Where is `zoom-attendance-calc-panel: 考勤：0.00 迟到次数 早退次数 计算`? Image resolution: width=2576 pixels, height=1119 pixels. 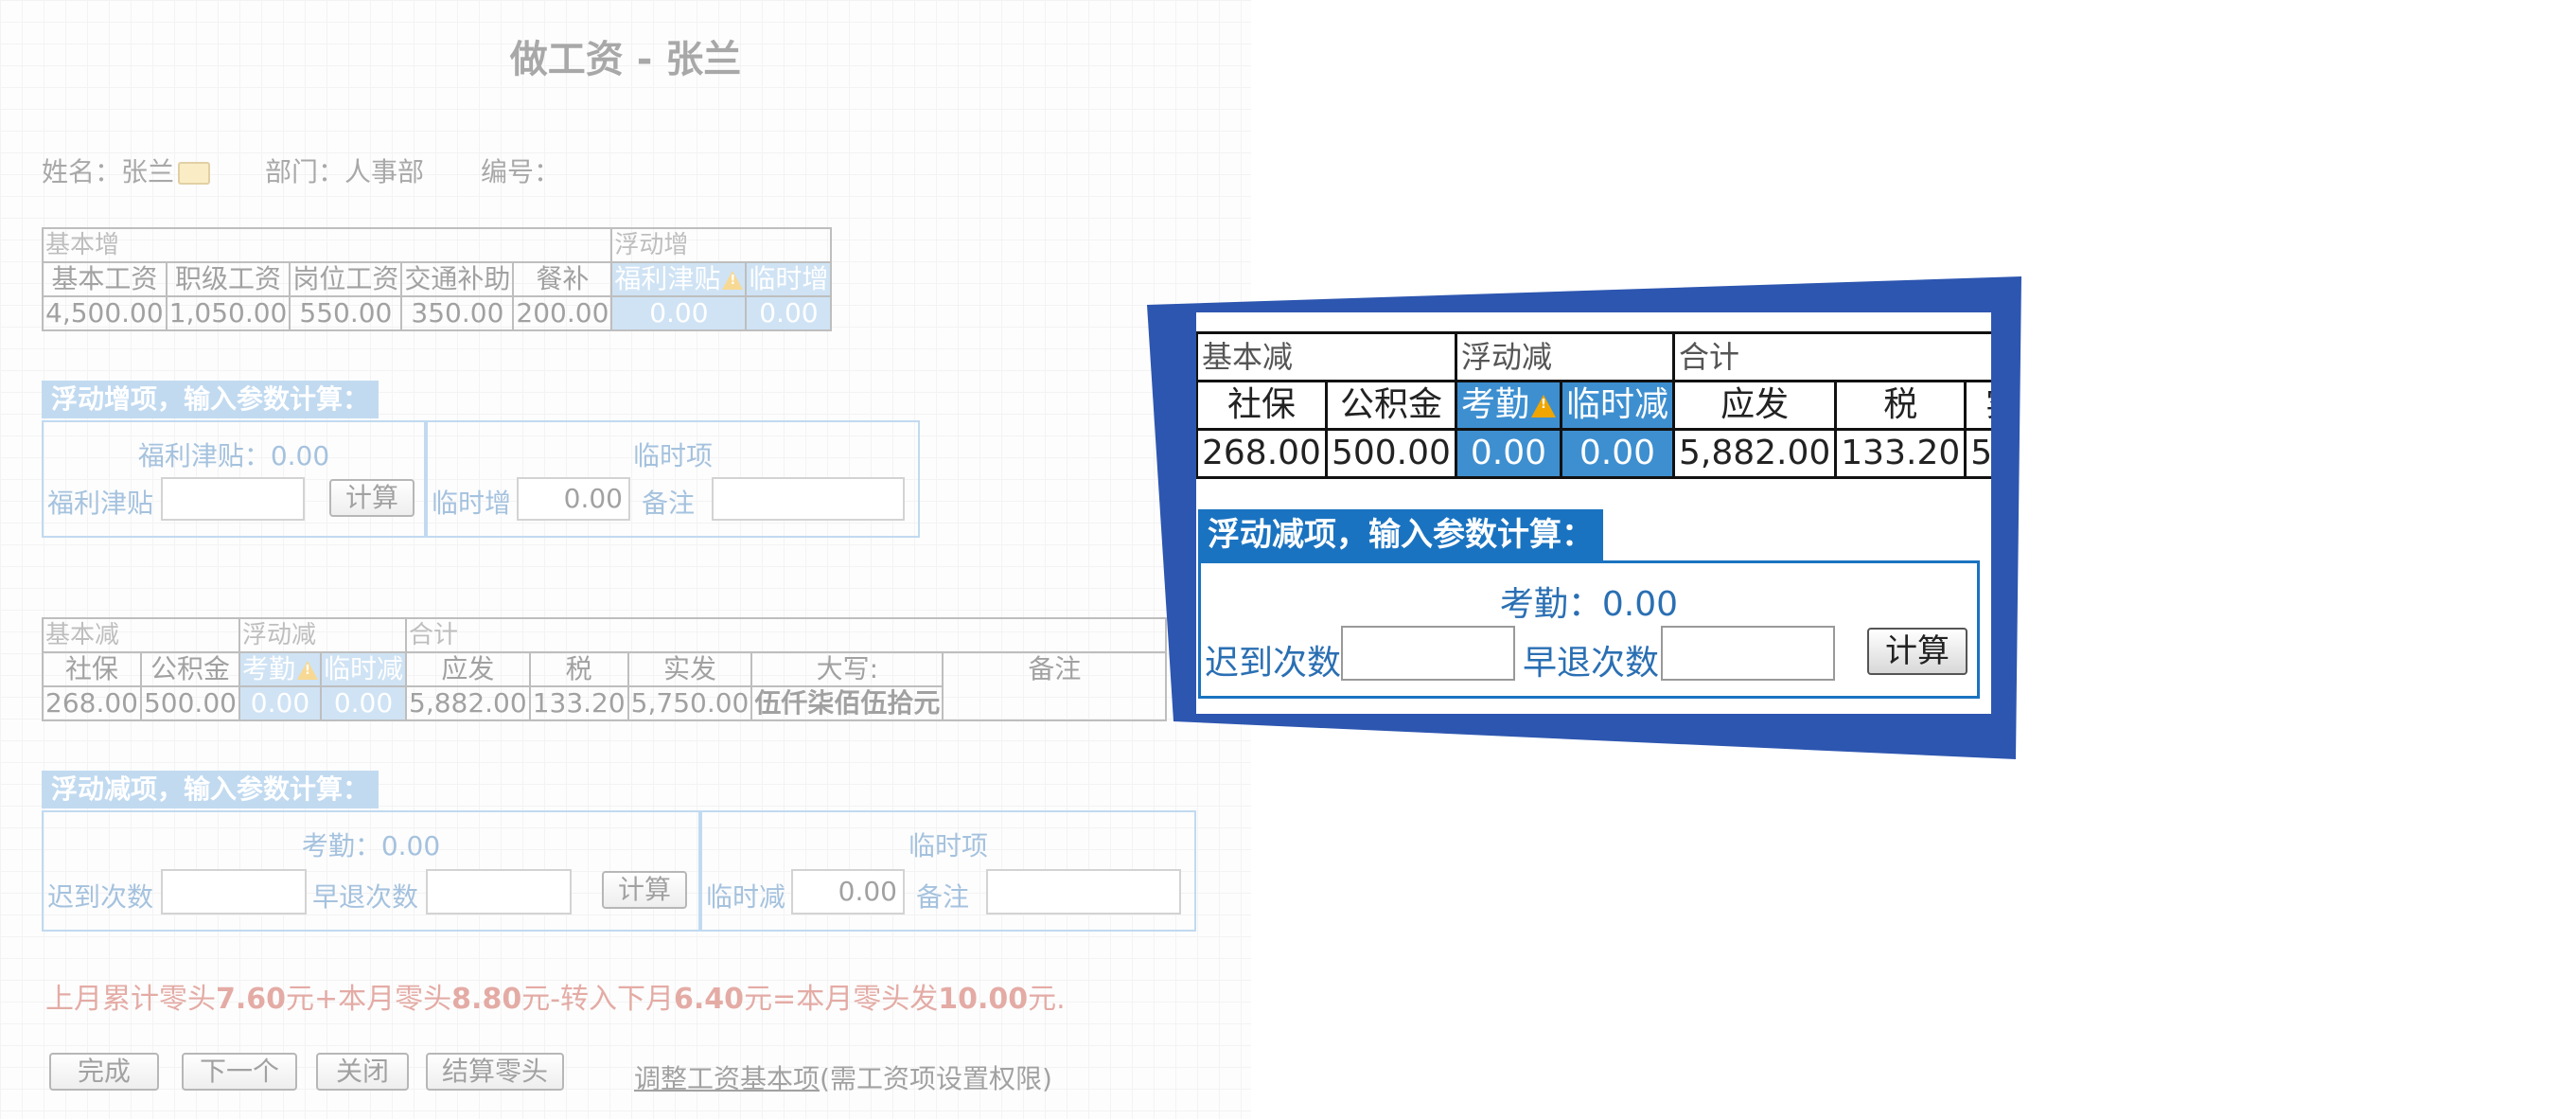 zoom-attendance-calc-panel: 考勤：0.00 迟到次数 早退次数 计算 is located at coordinates (1589, 630).